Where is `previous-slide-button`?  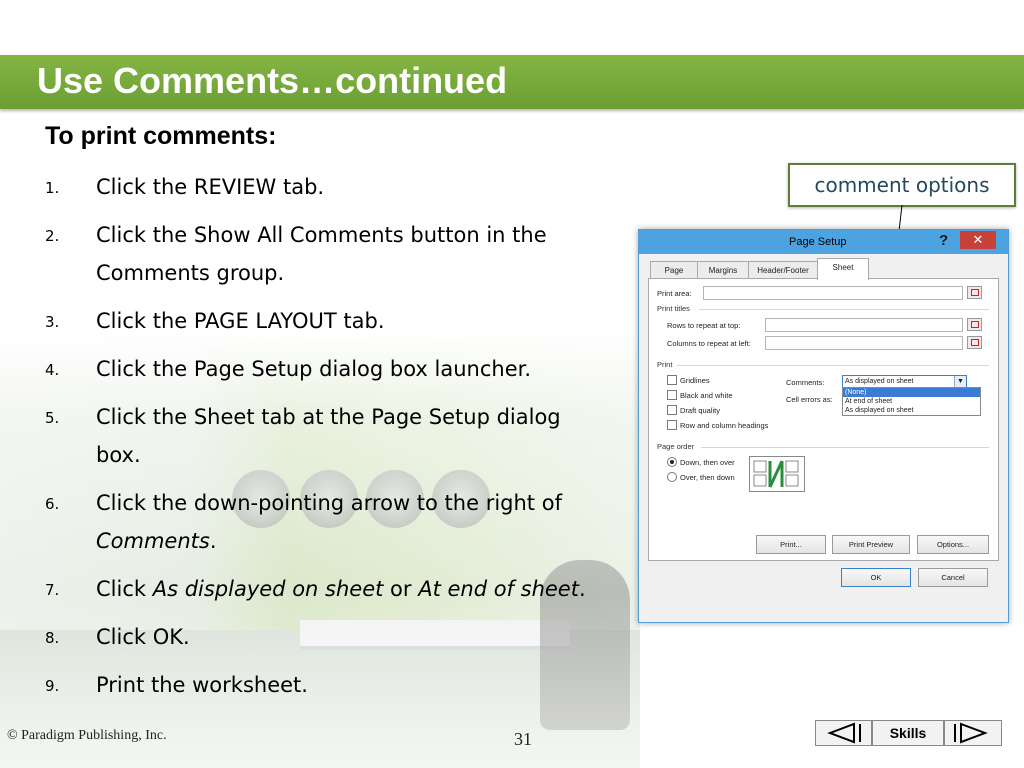 previous-slide-button is located at coordinates (843, 733).